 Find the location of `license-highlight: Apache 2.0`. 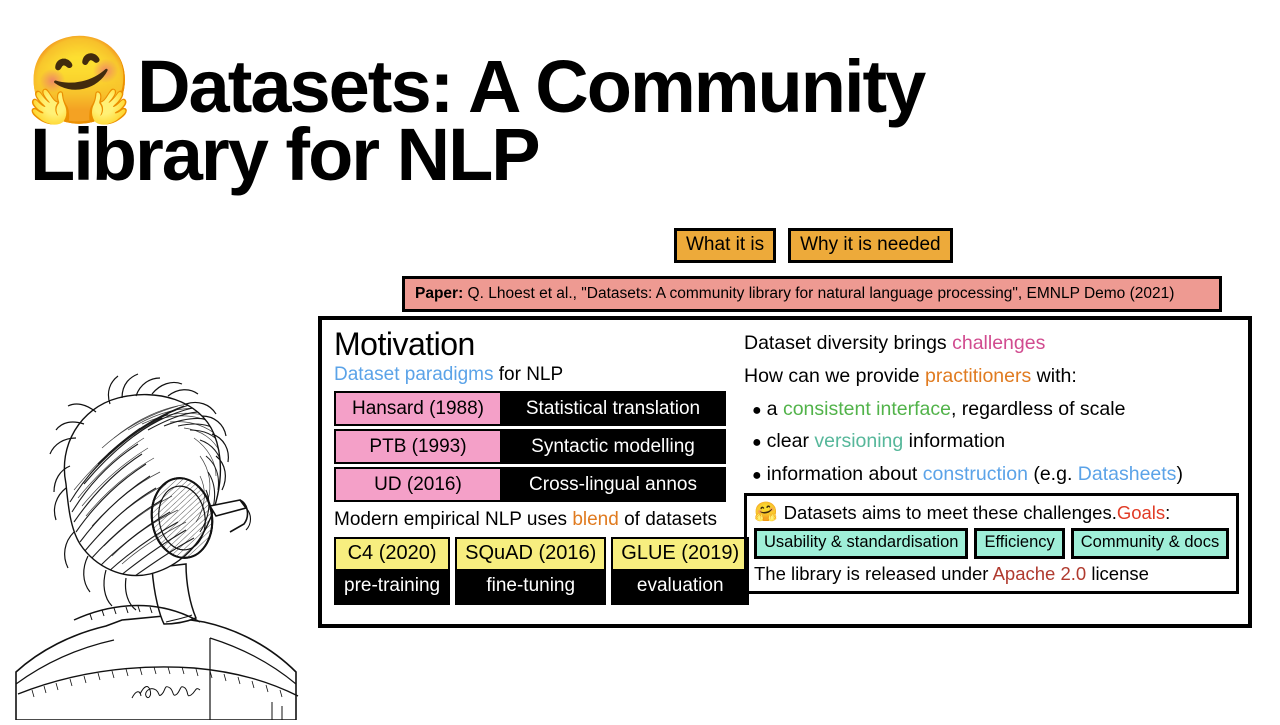

license-highlight: Apache 2.0 is located at coordinates (1039, 574).